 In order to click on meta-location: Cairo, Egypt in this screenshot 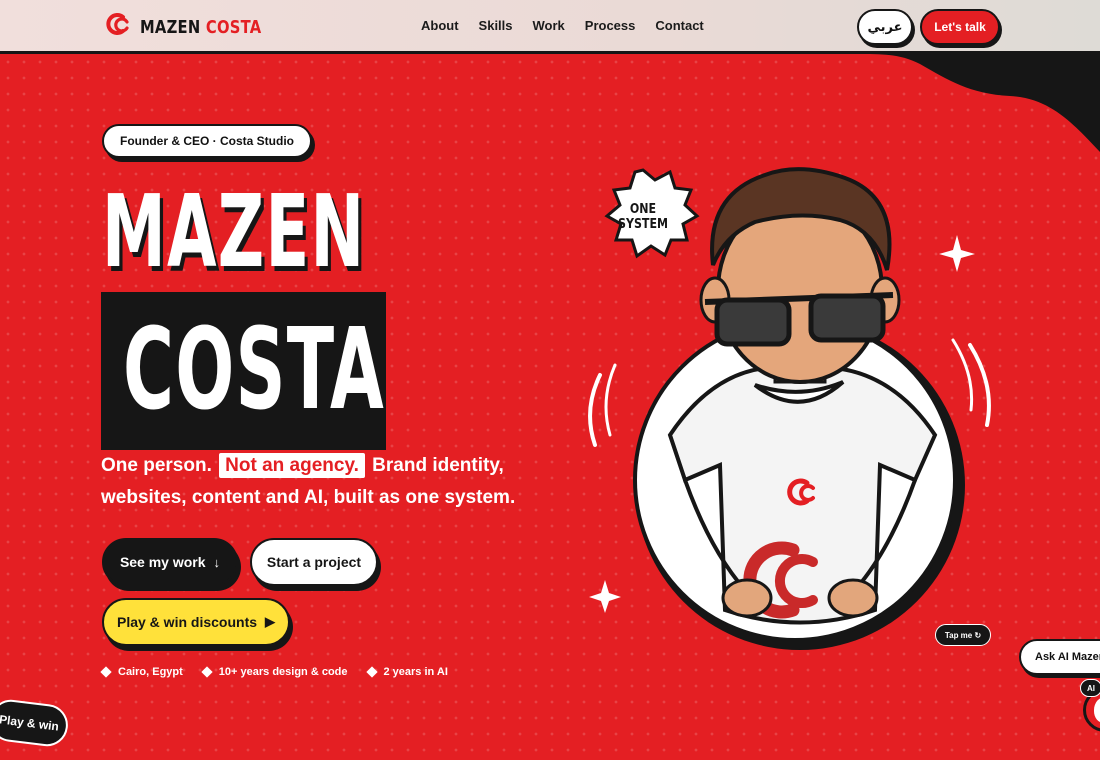, I will do `click(141, 672)`.